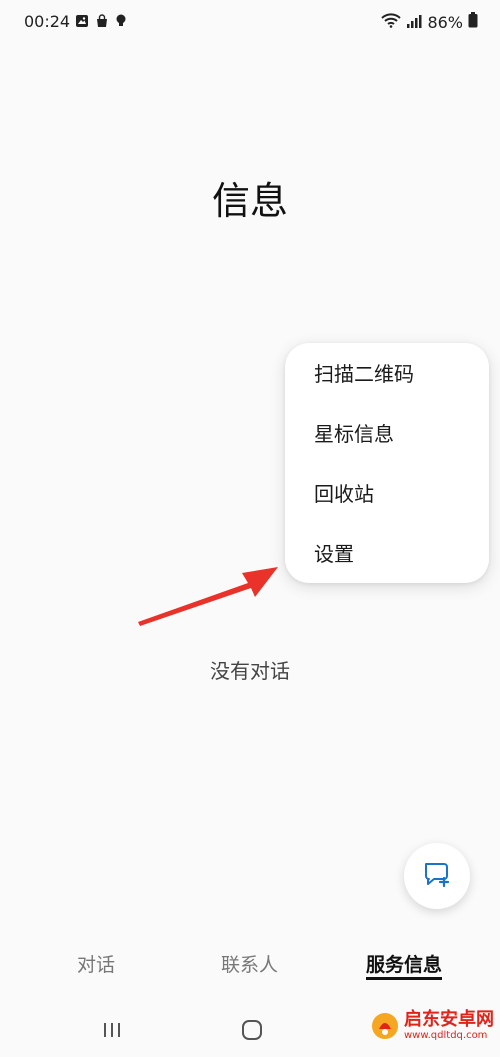  Describe the element at coordinates (399, 374) in the screenshot. I see `menu-item-scan-qr: 扫描二维码` at that location.